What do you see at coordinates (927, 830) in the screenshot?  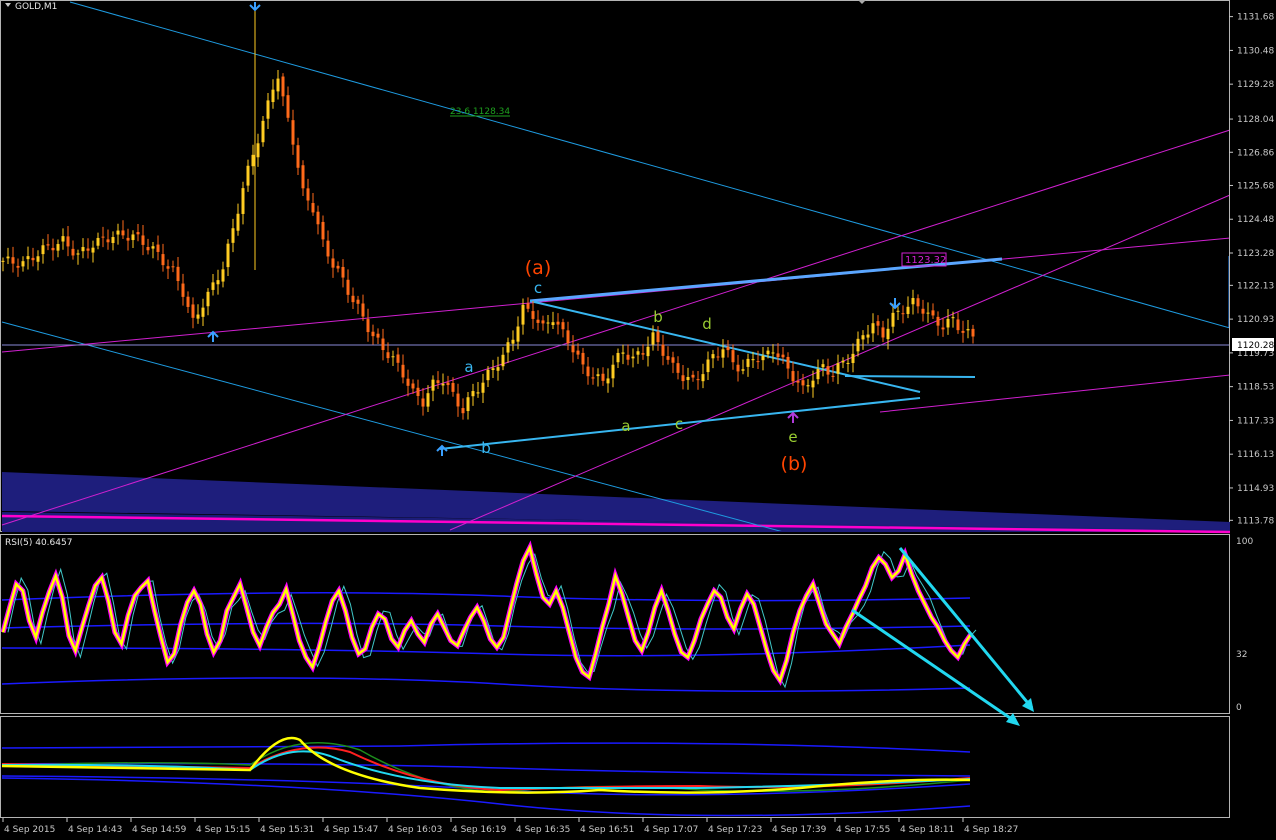 I see `time-tick-label: 4 Sep 18:11` at bounding box center [927, 830].